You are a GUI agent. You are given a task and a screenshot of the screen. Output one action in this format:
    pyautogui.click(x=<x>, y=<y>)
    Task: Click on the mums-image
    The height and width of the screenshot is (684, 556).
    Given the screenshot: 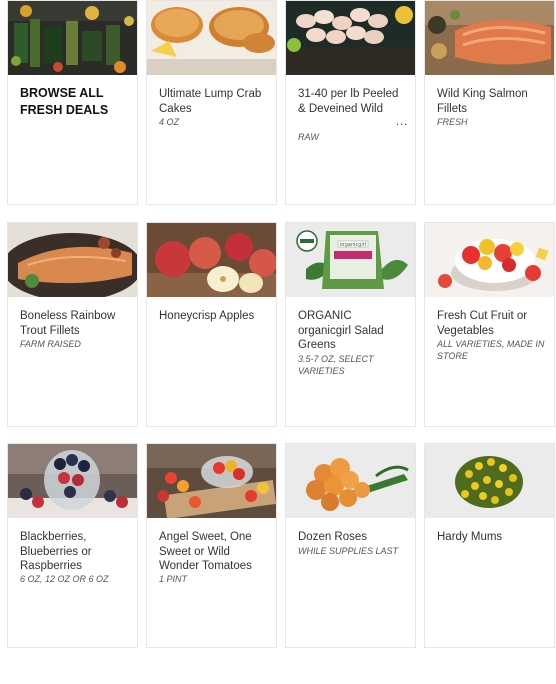 What is the action you would take?
    pyautogui.click(x=489, y=481)
    